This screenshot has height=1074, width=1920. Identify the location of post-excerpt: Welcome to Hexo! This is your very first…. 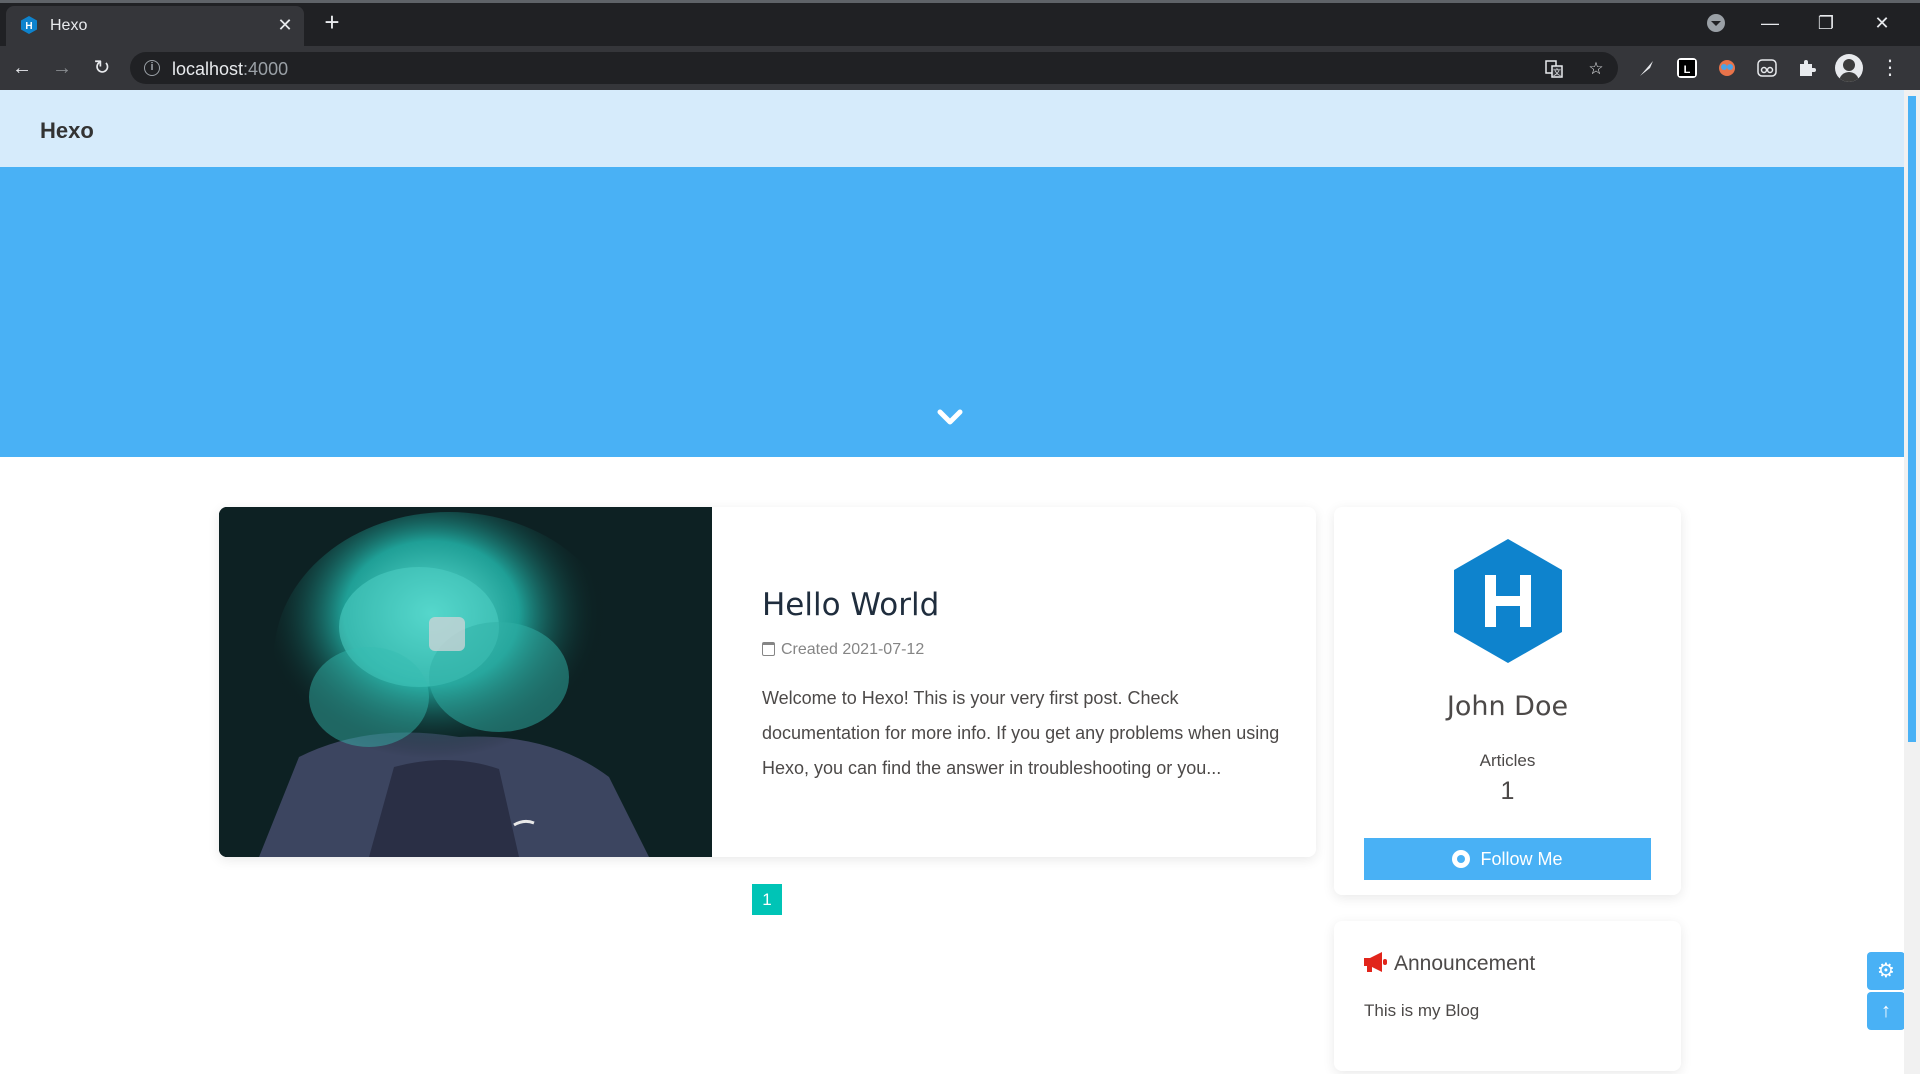
(1021, 733).